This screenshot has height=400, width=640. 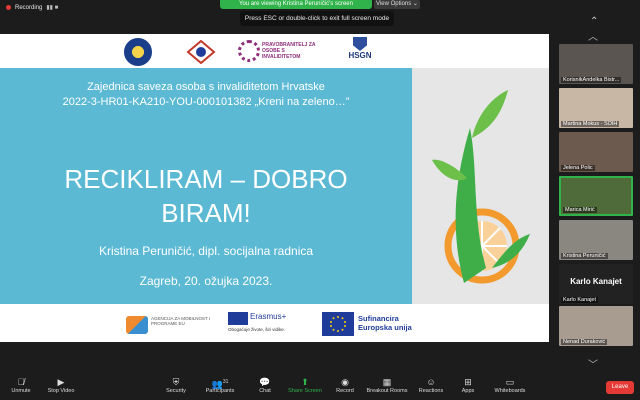 What do you see at coordinates (206, 179) in the screenshot?
I see `slide-title-line-1: RECIKLIRAM – DOBRO` at bounding box center [206, 179].